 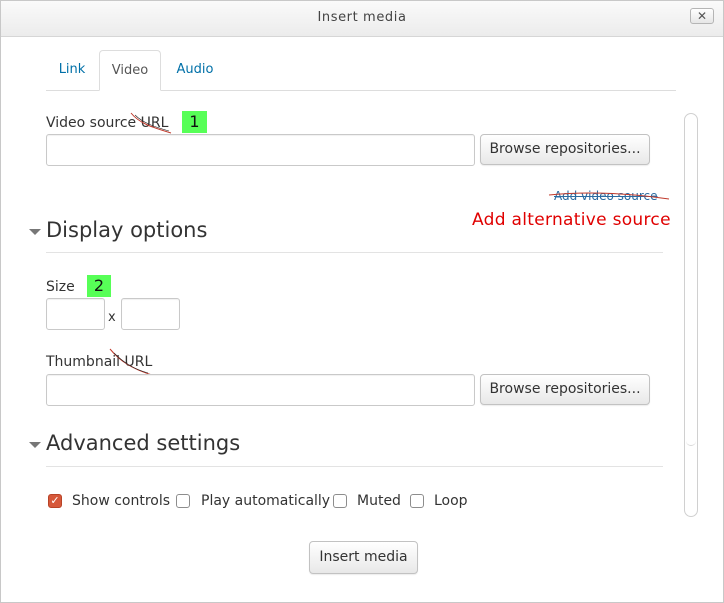 What do you see at coordinates (379, 501) in the screenshot?
I see `muted-label: Muted` at bounding box center [379, 501].